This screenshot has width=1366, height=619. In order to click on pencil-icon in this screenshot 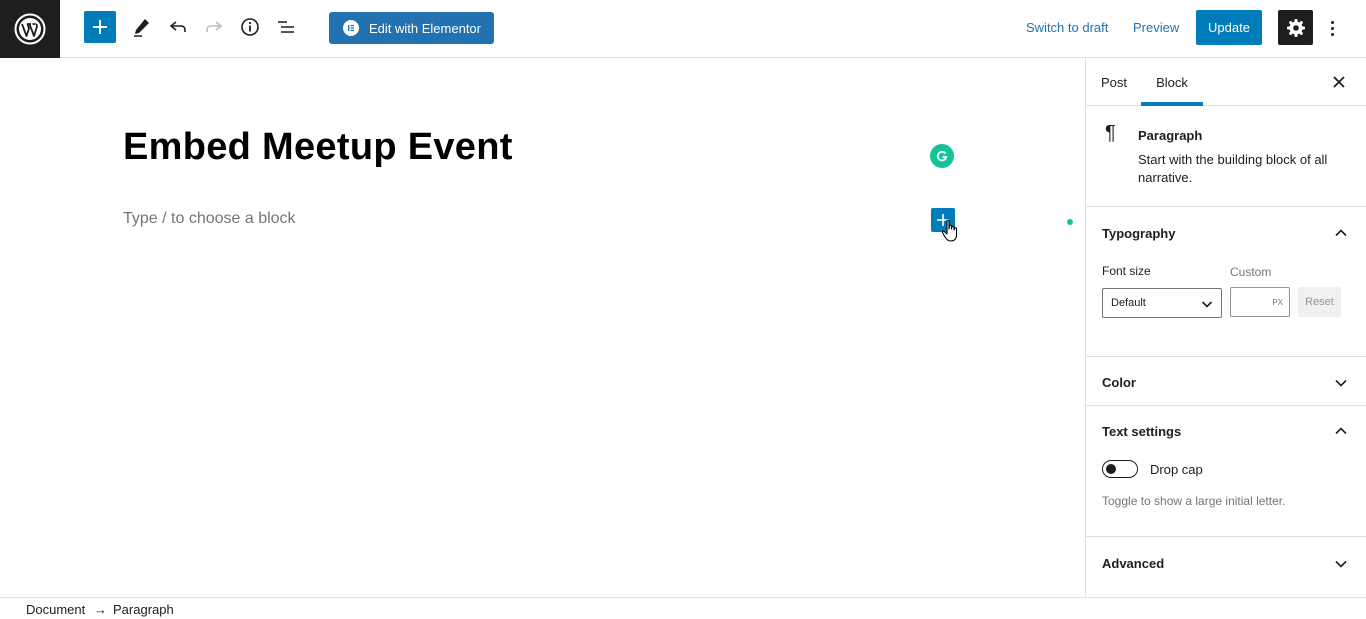, I will do `click(141, 28)`.